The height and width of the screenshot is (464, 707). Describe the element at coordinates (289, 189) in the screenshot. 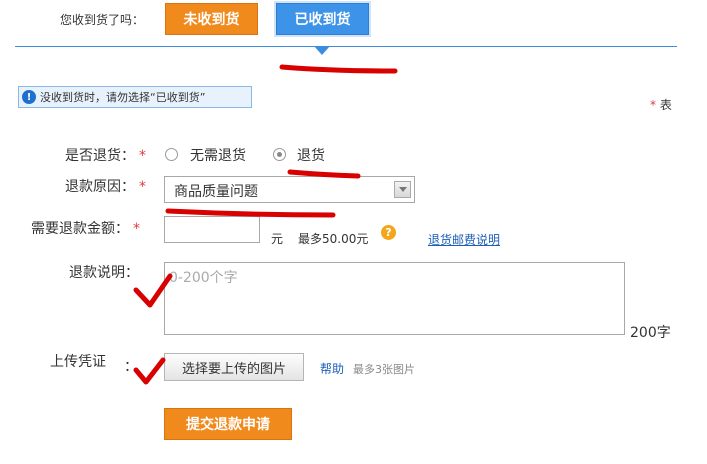

I see `reason-select: 商品质量问题` at that location.